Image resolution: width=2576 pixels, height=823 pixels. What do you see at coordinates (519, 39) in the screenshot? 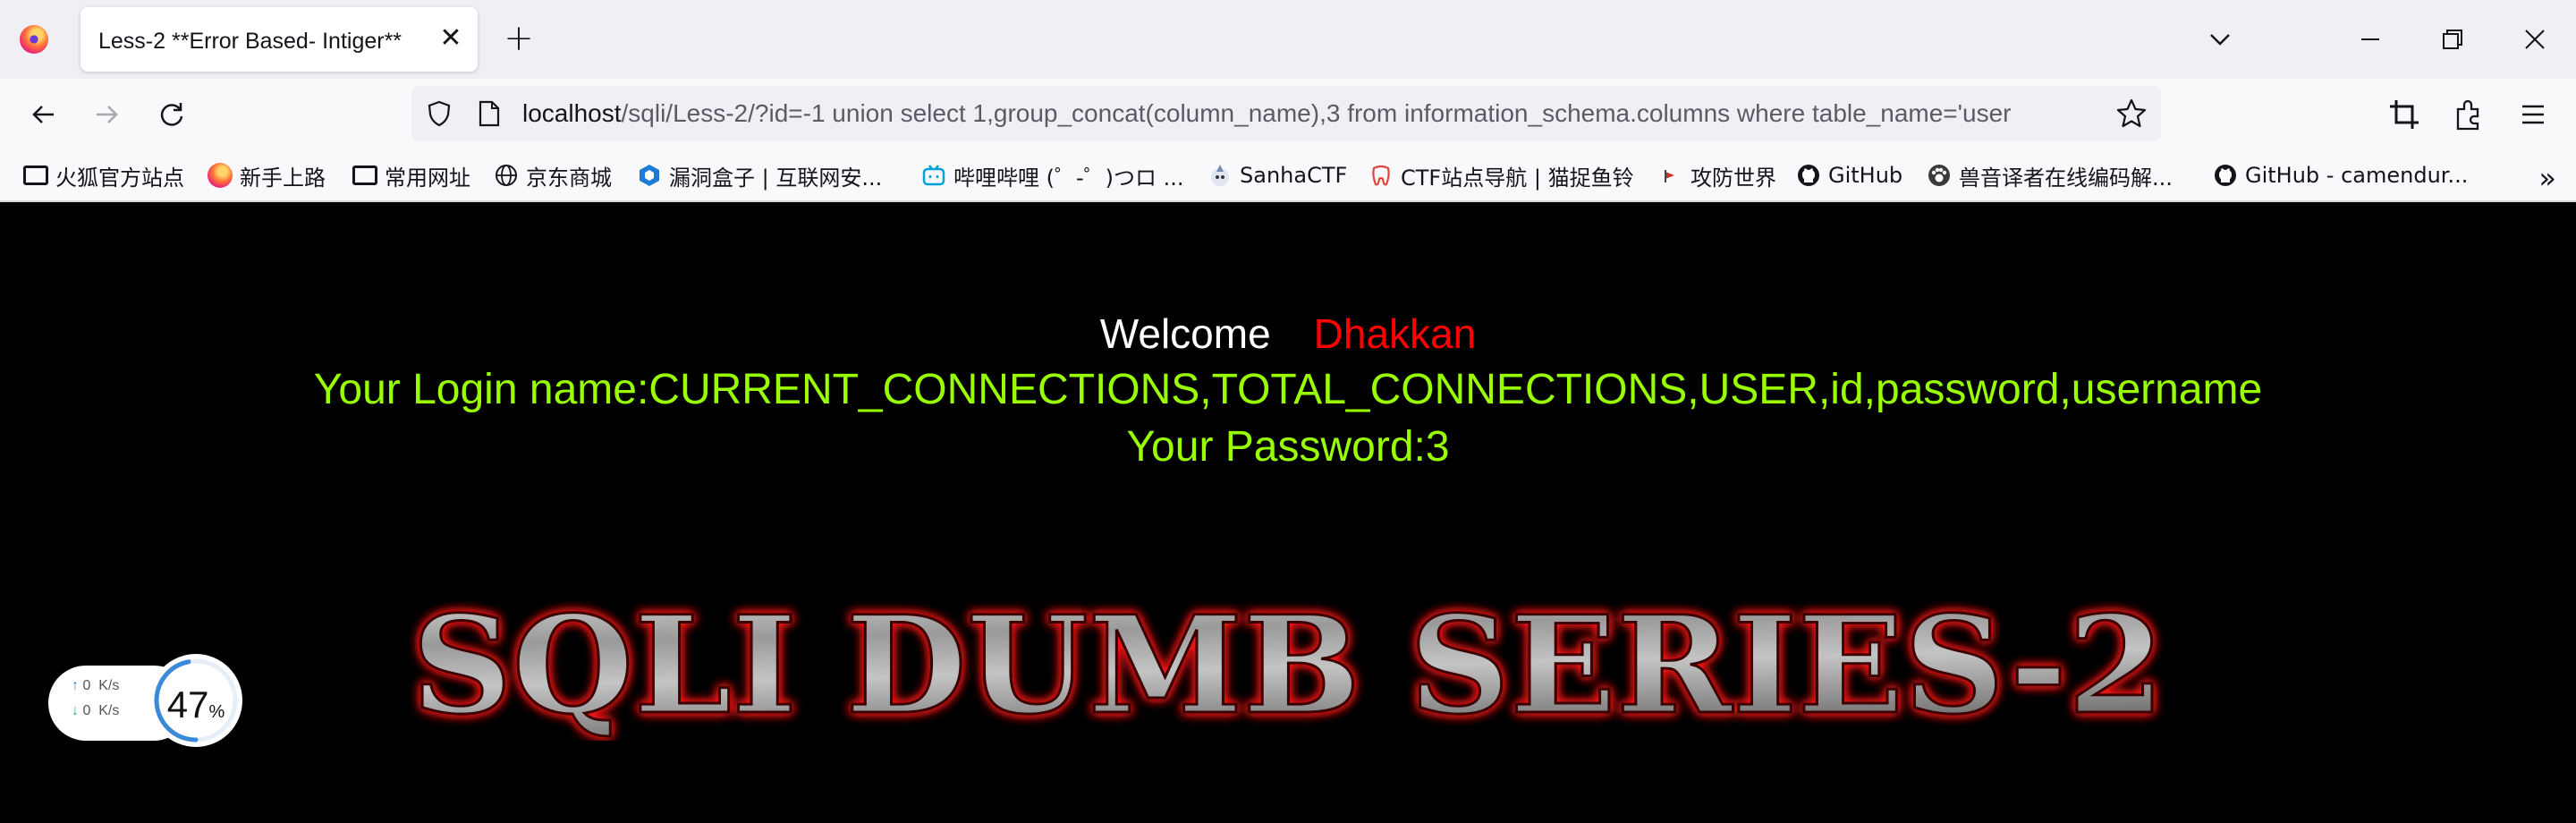
I see `new-tab-button: +` at bounding box center [519, 39].